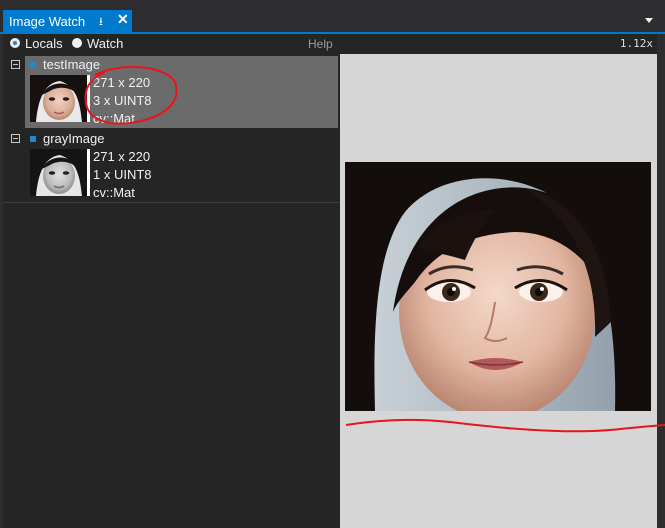 This screenshot has height=528, width=665. I want to click on image-channels: 3 x UINT8, so click(122, 100).